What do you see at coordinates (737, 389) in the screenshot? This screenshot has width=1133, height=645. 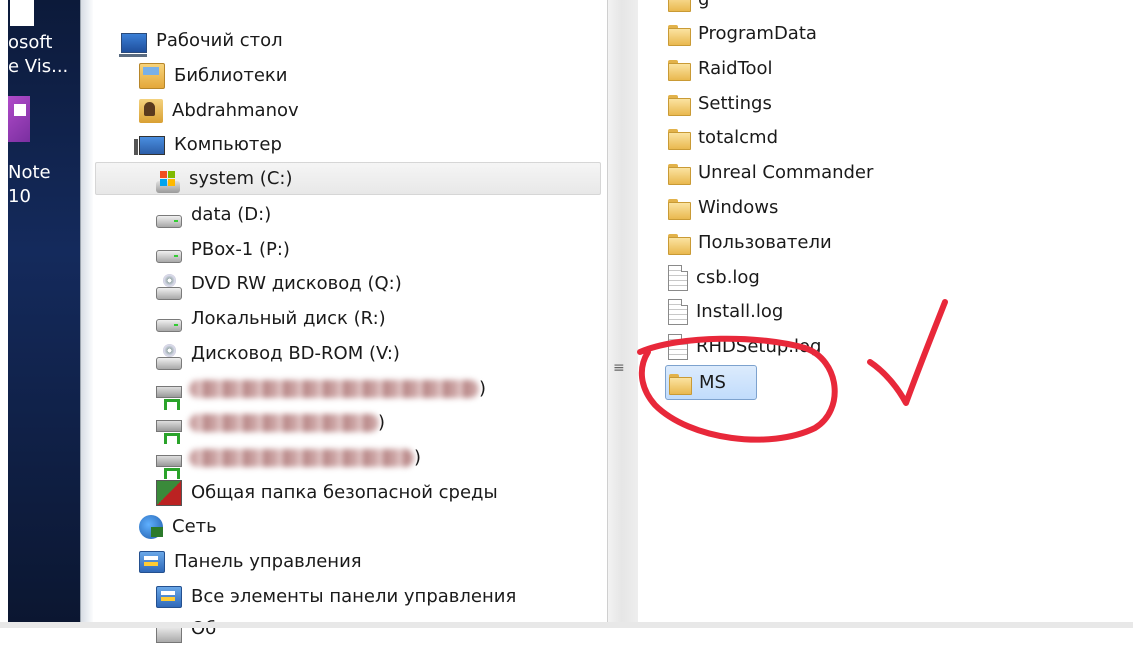 I see `annotation-circle` at bounding box center [737, 389].